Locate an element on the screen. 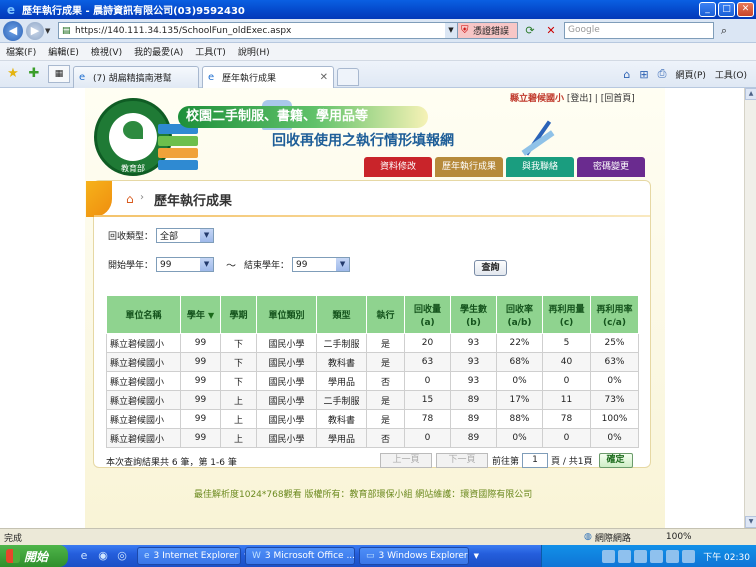 This screenshot has height=567, width=756. certificate-error-button: ⛨ 憑證錯誤 is located at coordinates (488, 30).